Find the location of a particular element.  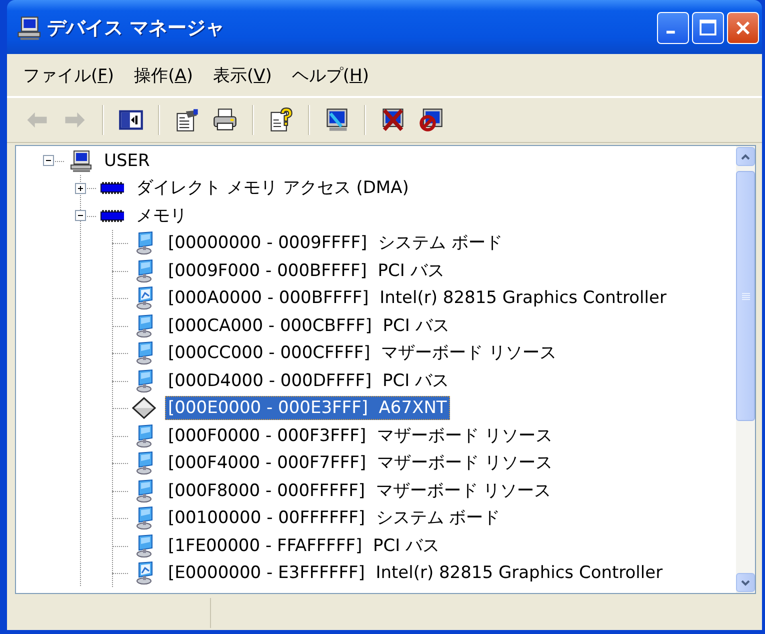

tree-item: [00100000 - 00FFFFFF] システム ボード is located at coordinates (334, 518).